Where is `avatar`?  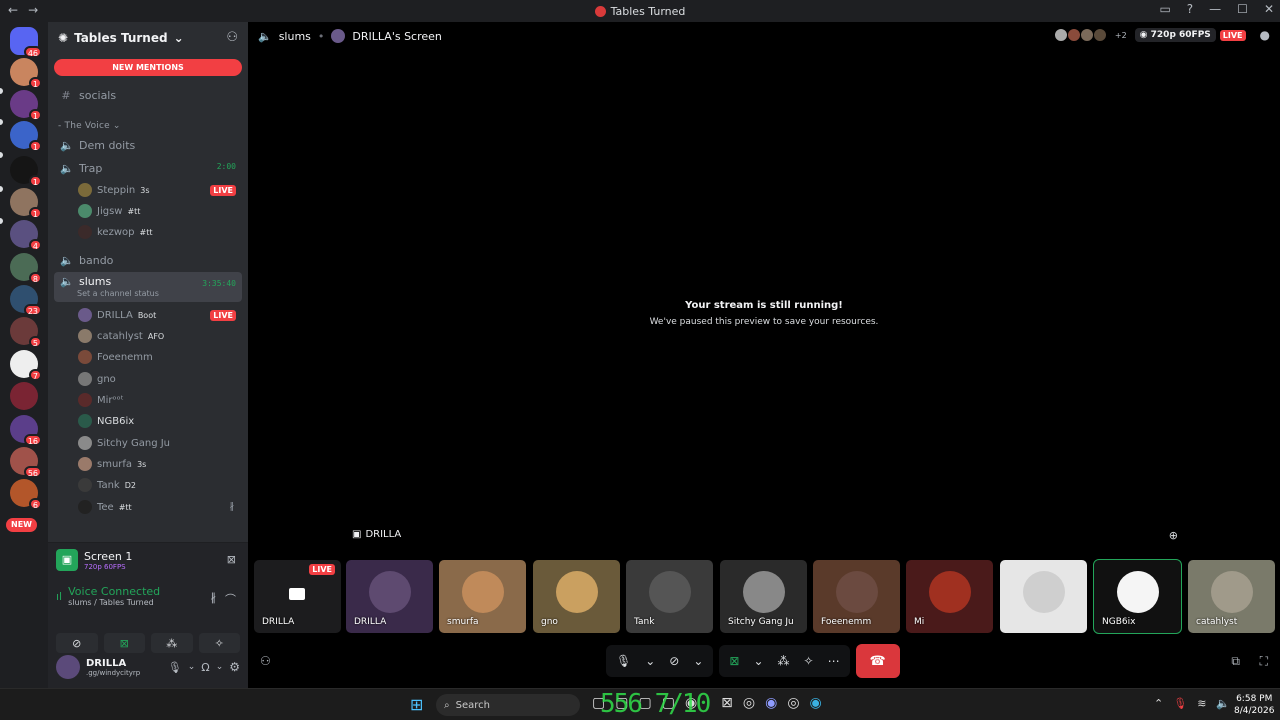 avatar is located at coordinates (68, 667).